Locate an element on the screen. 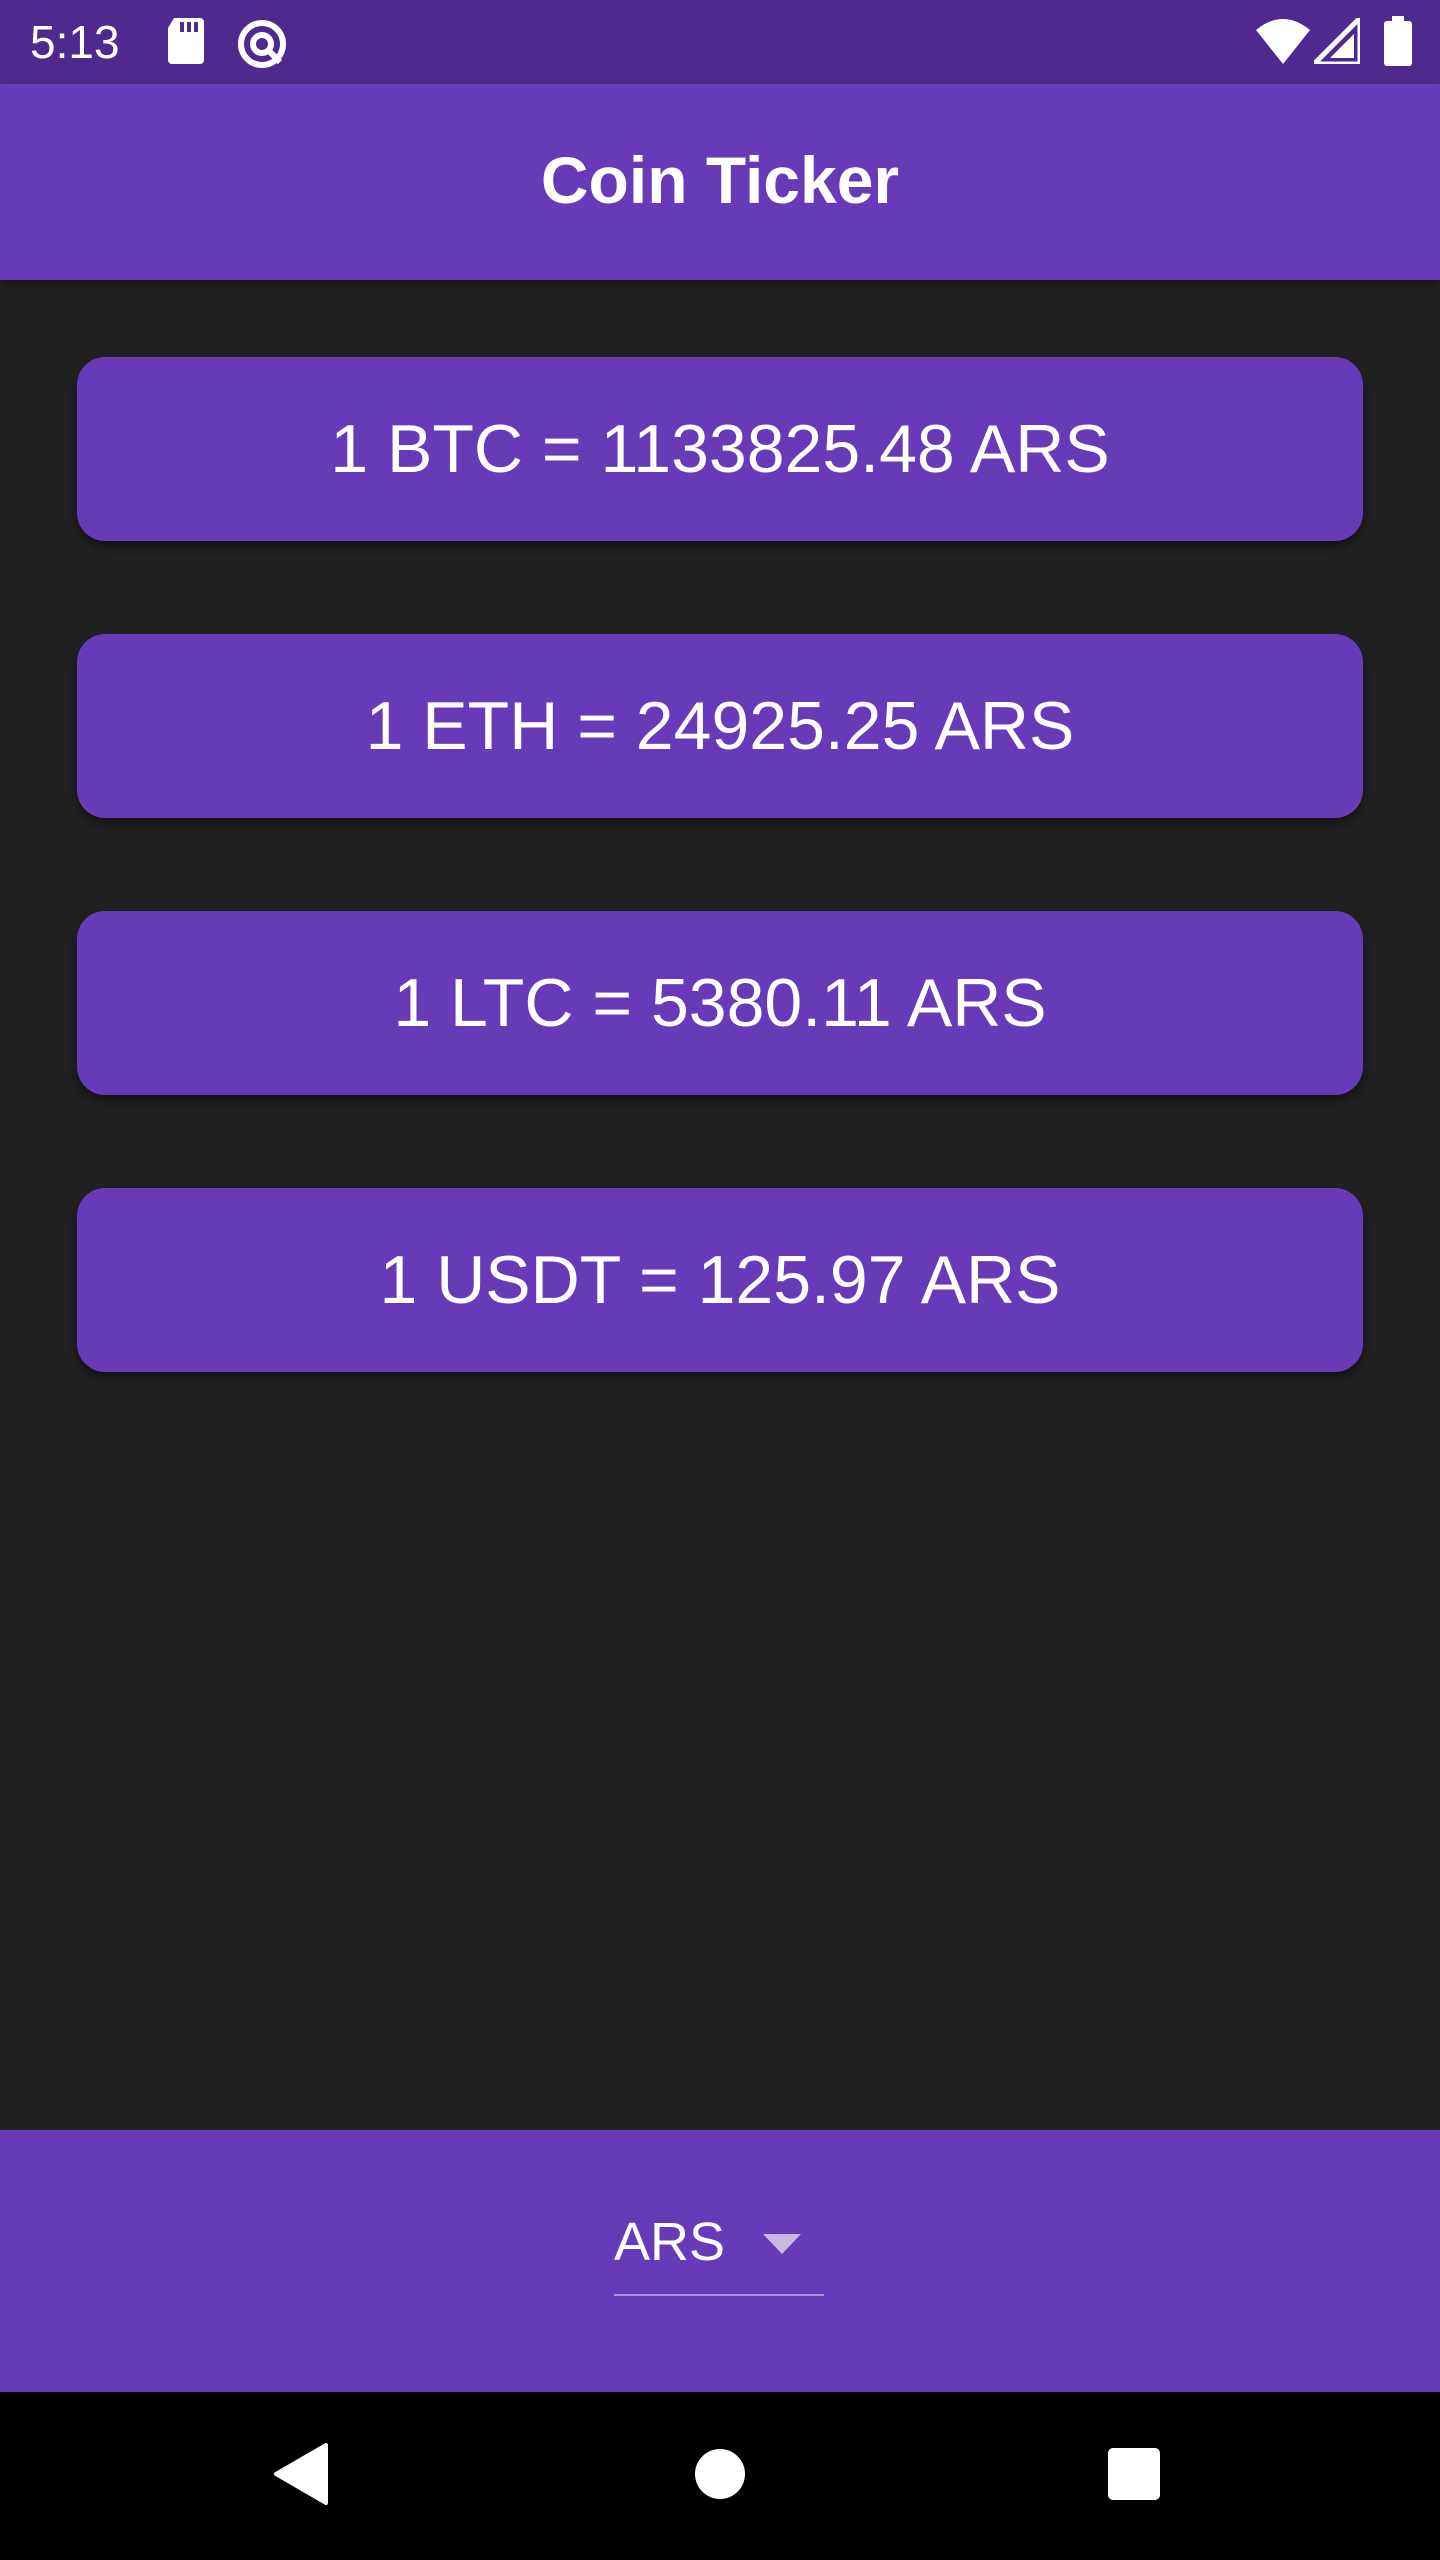 The image size is (1440, 2560). rate-card-ltc: 1 LTC = 5380.11 ARS is located at coordinates (720, 1003).